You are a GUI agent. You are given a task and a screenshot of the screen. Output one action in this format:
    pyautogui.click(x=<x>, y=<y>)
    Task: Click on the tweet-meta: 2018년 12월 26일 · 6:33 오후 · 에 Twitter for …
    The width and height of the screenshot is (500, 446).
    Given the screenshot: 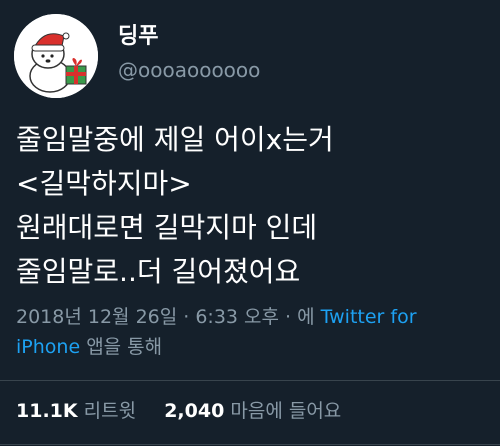 What is the action you would take?
    pyautogui.click(x=251, y=332)
    